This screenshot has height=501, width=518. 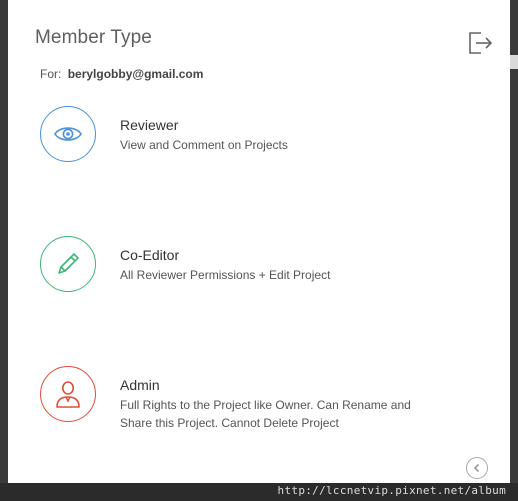 I want to click on back-button, so click(x=477, y=468).